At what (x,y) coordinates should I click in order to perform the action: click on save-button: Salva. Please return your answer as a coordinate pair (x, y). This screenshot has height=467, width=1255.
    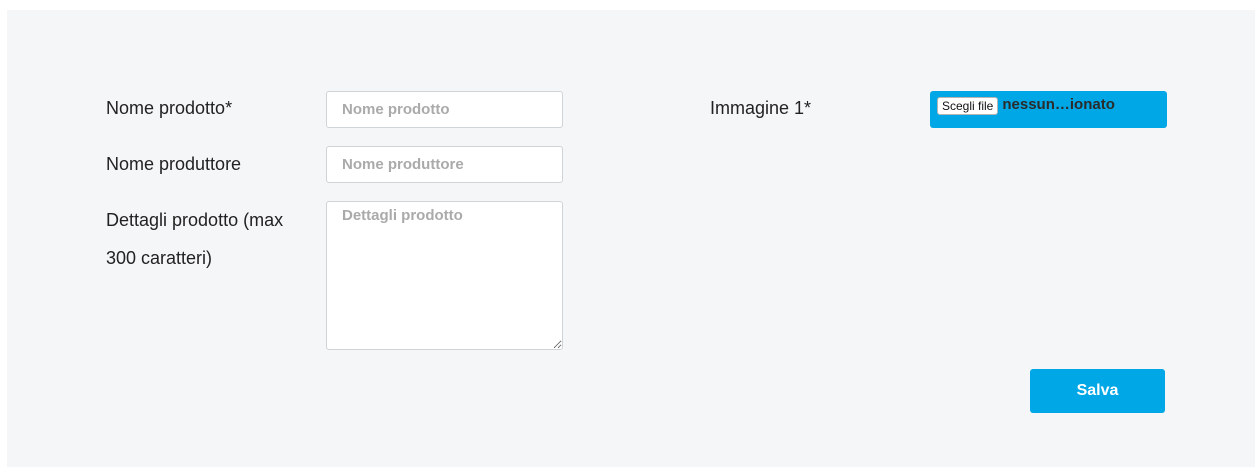
    Looking at the image, I should click on (1097, 391).